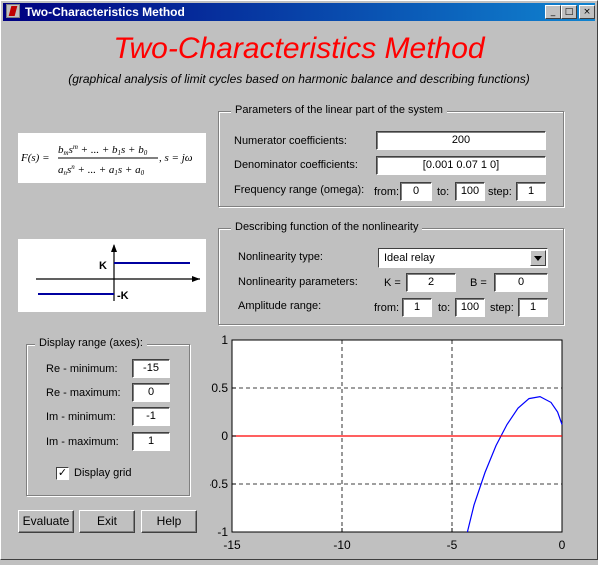 The width and height of the screenshot is (598, 565). I want to click on amp-to-input: 100, so click(470, 307).